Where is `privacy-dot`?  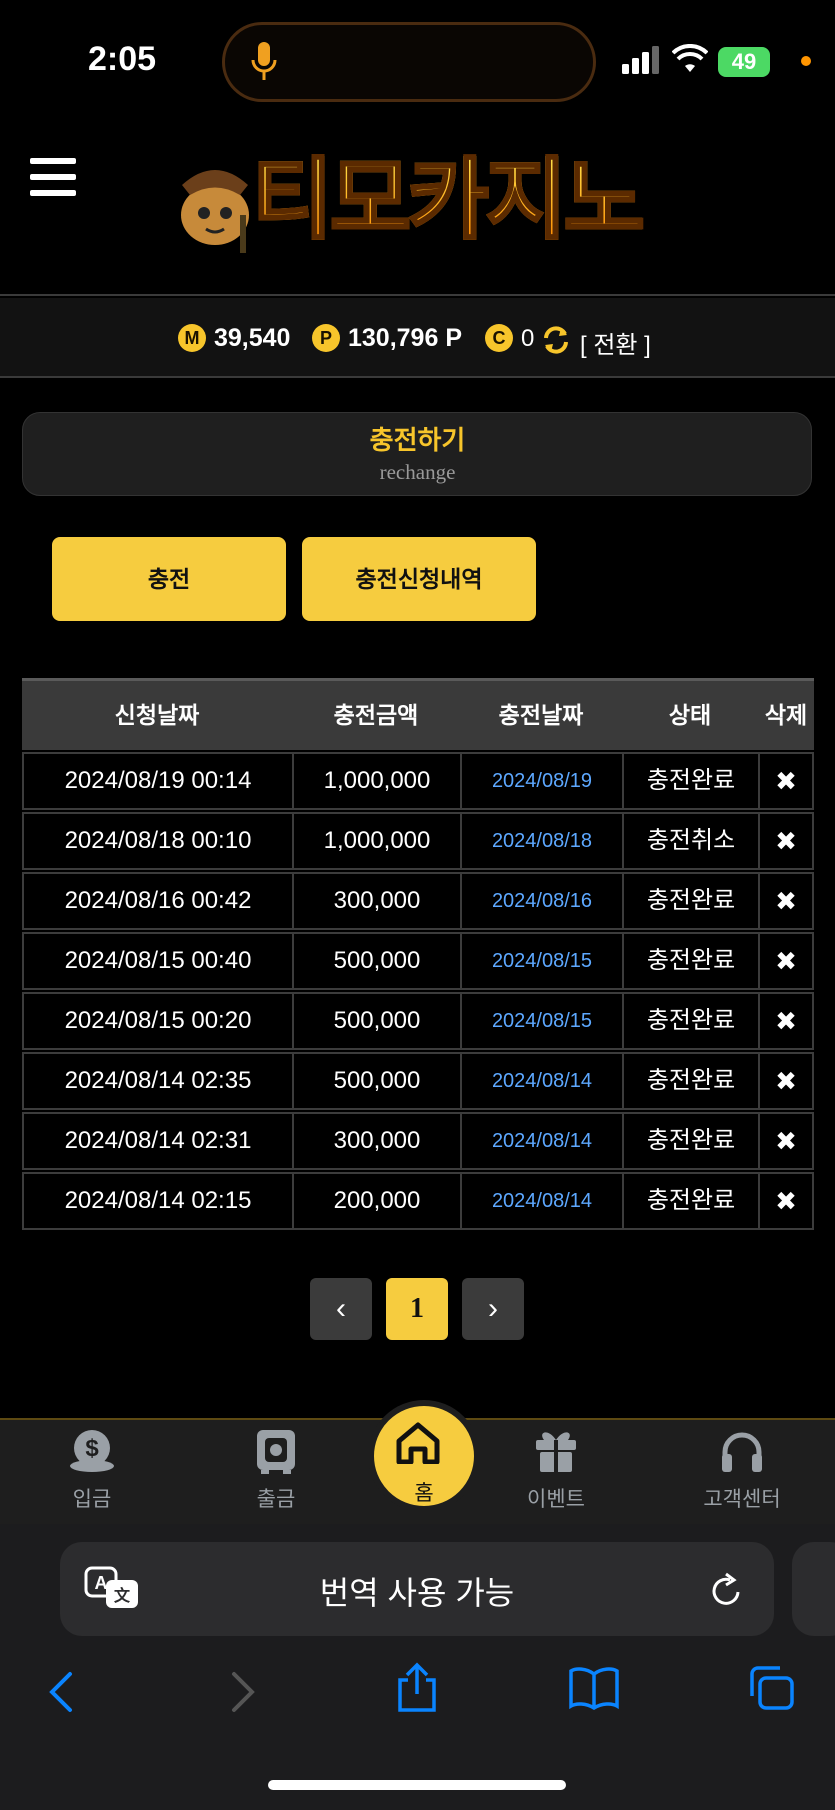
privacy-dot is located at coordinates (806, 61).